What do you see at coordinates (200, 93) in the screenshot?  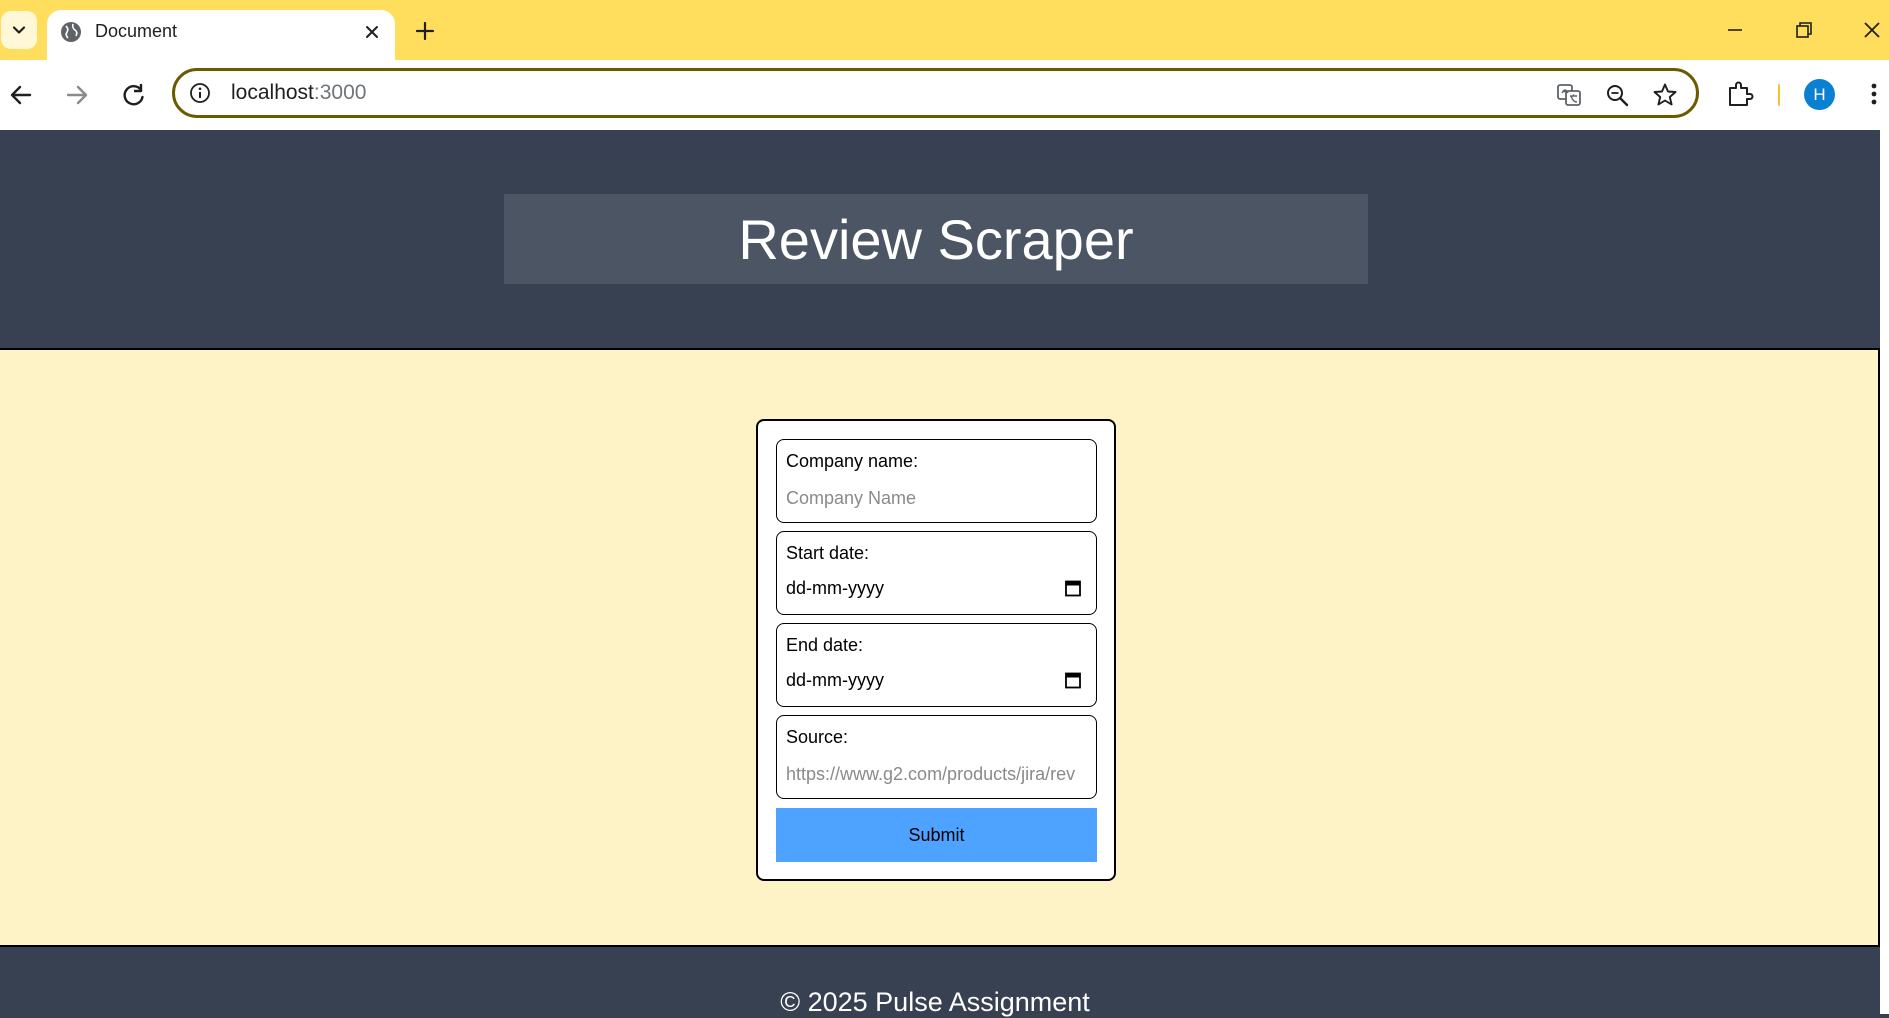 I see `info-icon` at bounding box center [200, 93].